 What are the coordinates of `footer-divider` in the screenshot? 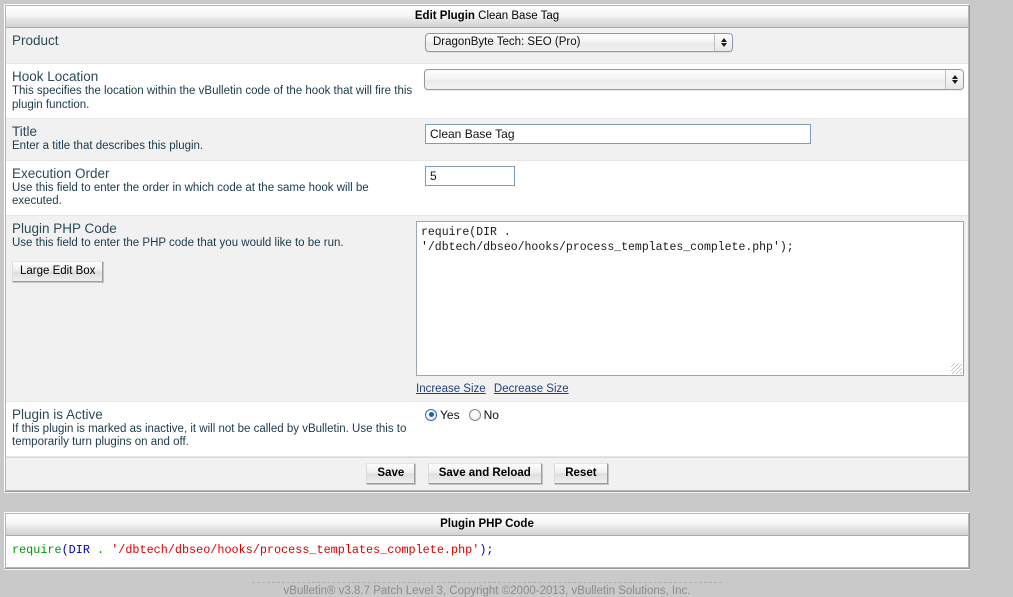 It's located at (487, 582).